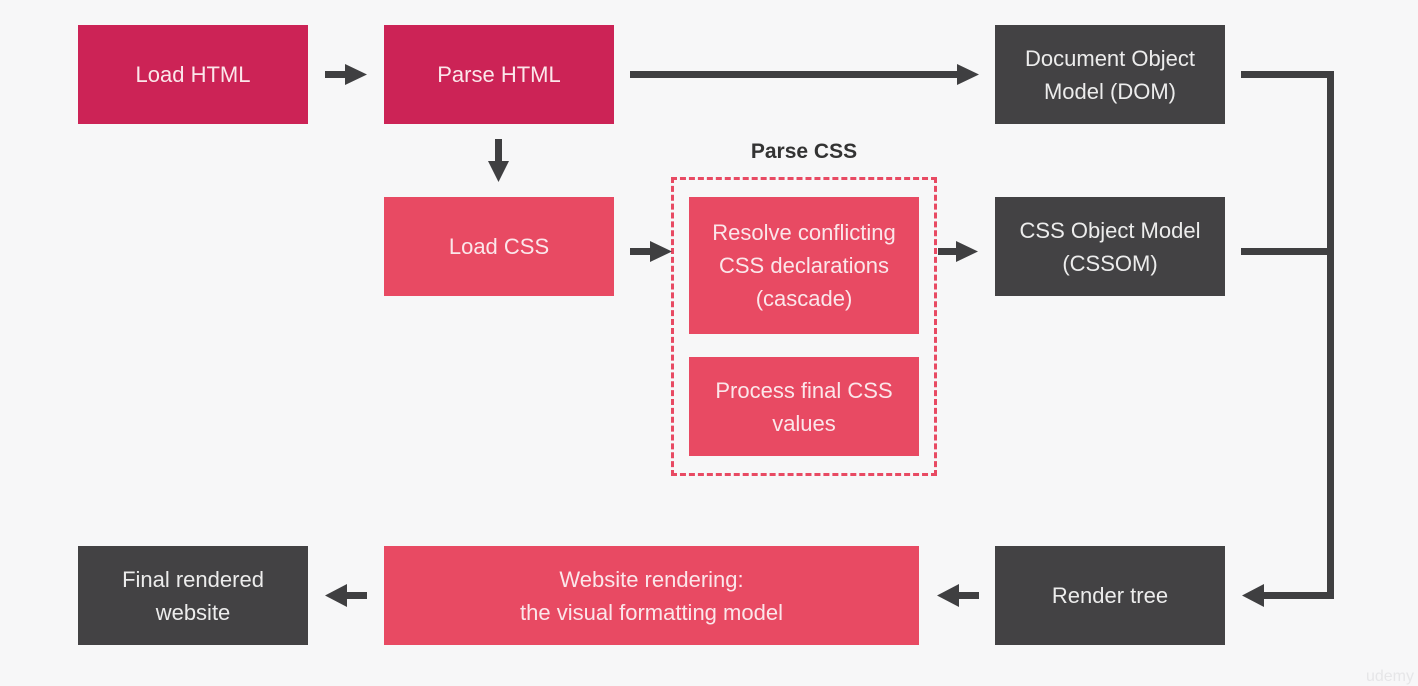 The image size is (1418, 686). I want to click on arrow-load-css-to-parse-css, so click(651, 251).